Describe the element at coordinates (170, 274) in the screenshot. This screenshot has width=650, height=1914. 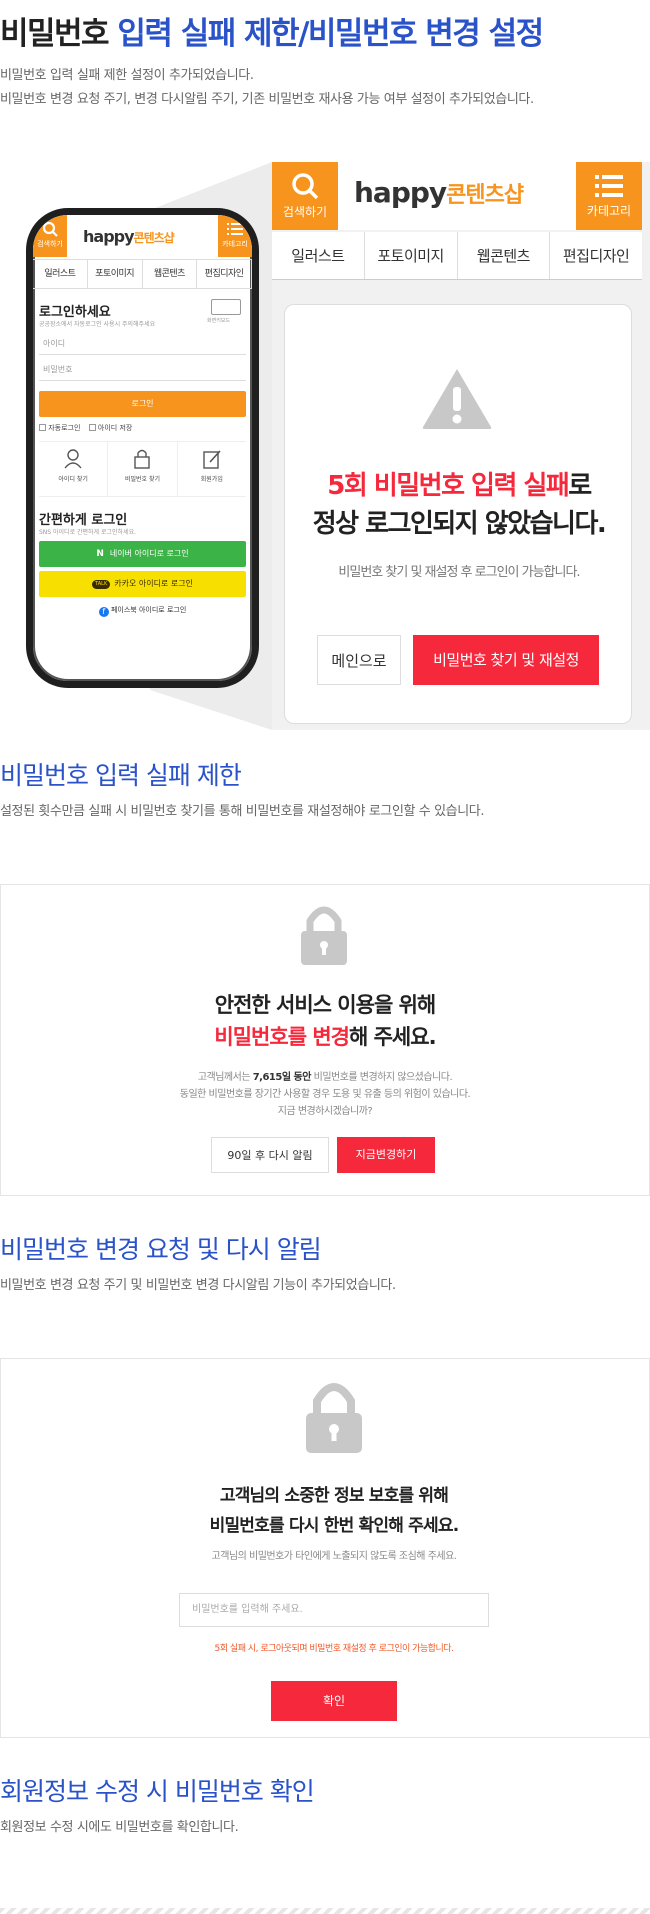
I see `phone-tab-web: 웹콘텐츠` at that location.